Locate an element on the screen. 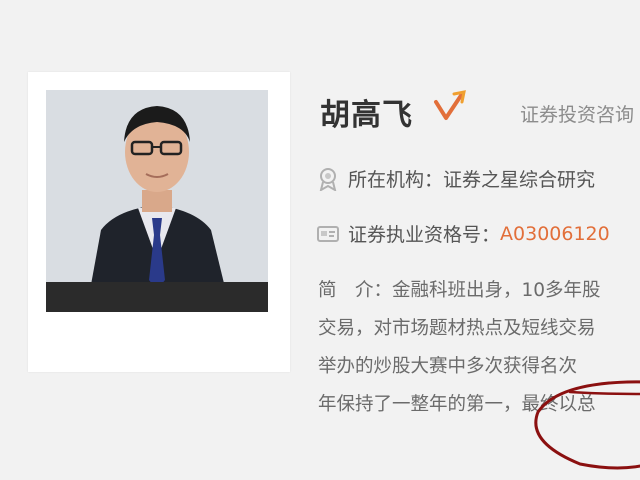  profile-title-tag: 证券投资咨询 is located at coordinates (577, 115).